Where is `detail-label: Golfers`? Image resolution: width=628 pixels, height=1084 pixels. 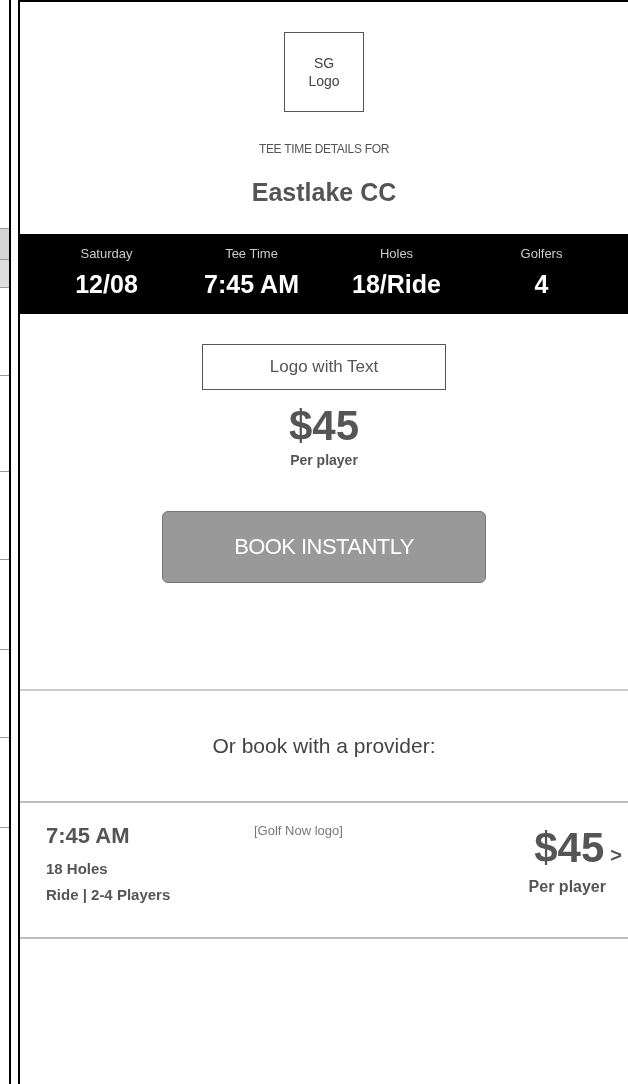
detail-label: Golfers is located at coordinates (541, 254).